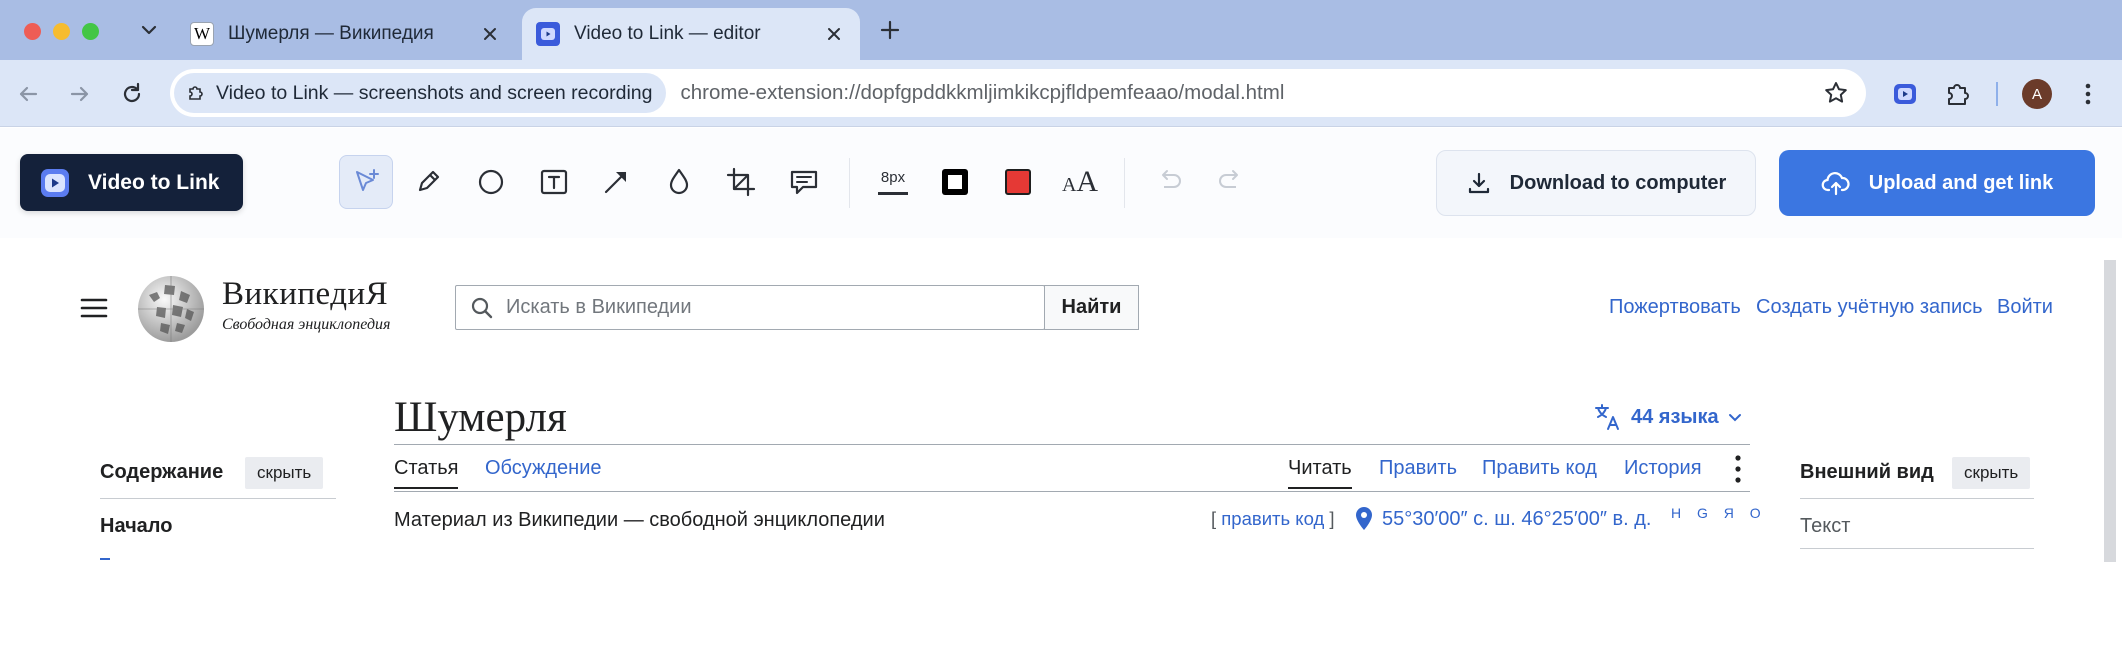 The image size is (2122, 664). What do you see at coordinates (480, 417) in the screenshot?
I see `page-title: Шумерля` at bounding box center [480, 417].